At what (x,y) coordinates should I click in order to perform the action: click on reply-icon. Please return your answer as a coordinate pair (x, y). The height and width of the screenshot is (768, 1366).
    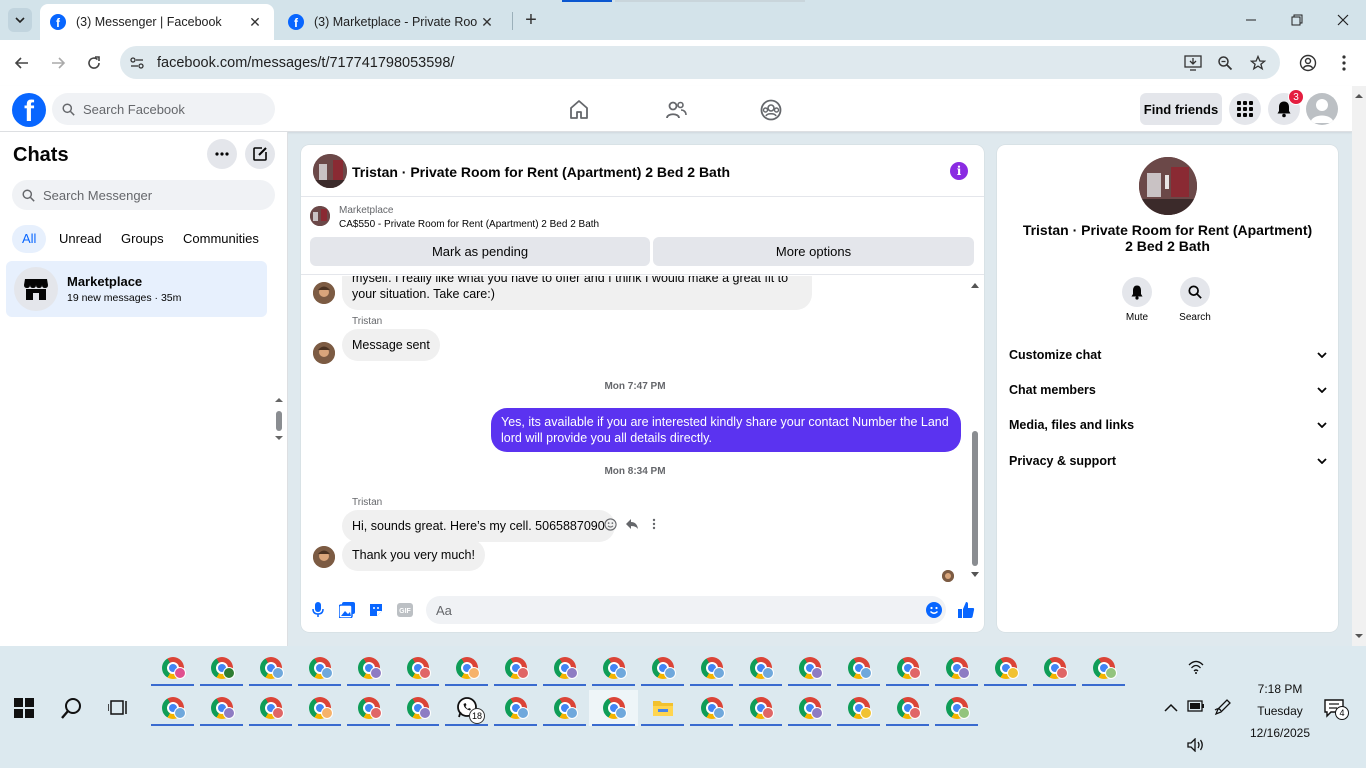
    Looking at the image, I should click on (632, 524).